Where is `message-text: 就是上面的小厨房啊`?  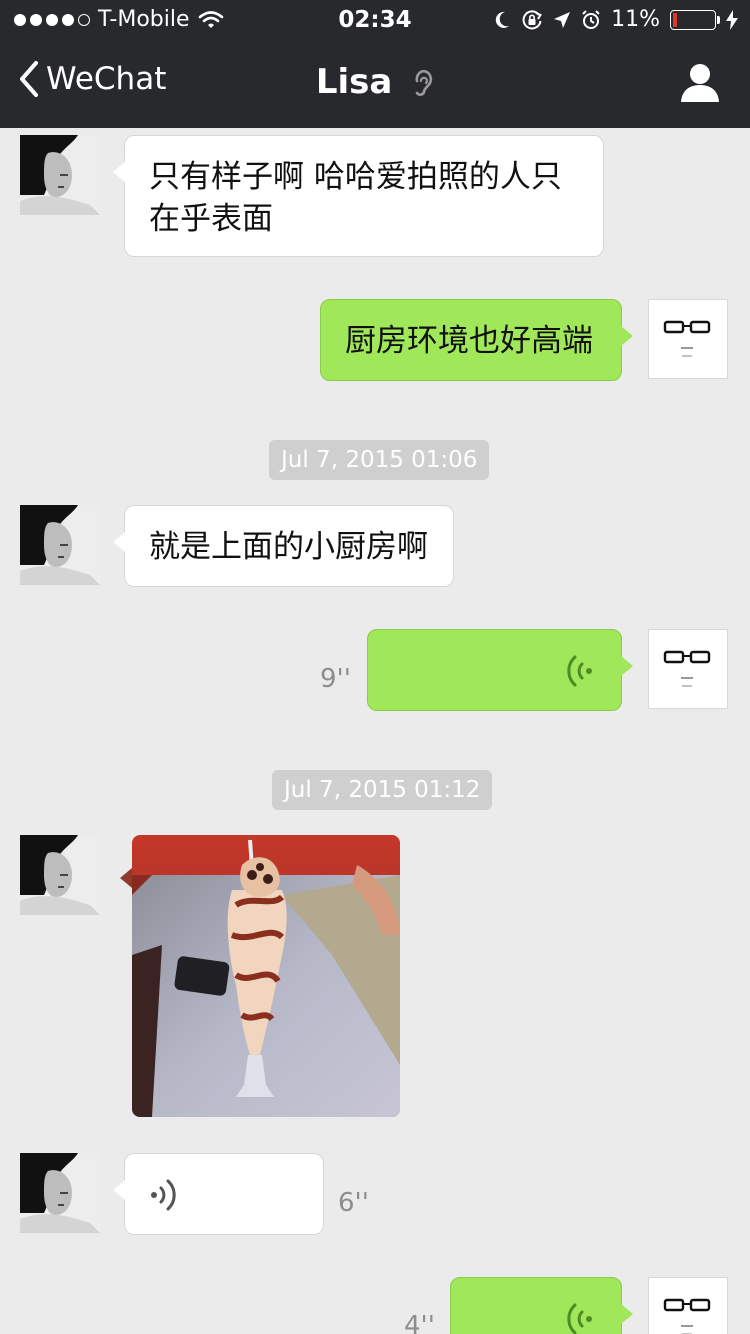
message-text: 就是上面的小厨房啊 is located at coordinates (288, 547).